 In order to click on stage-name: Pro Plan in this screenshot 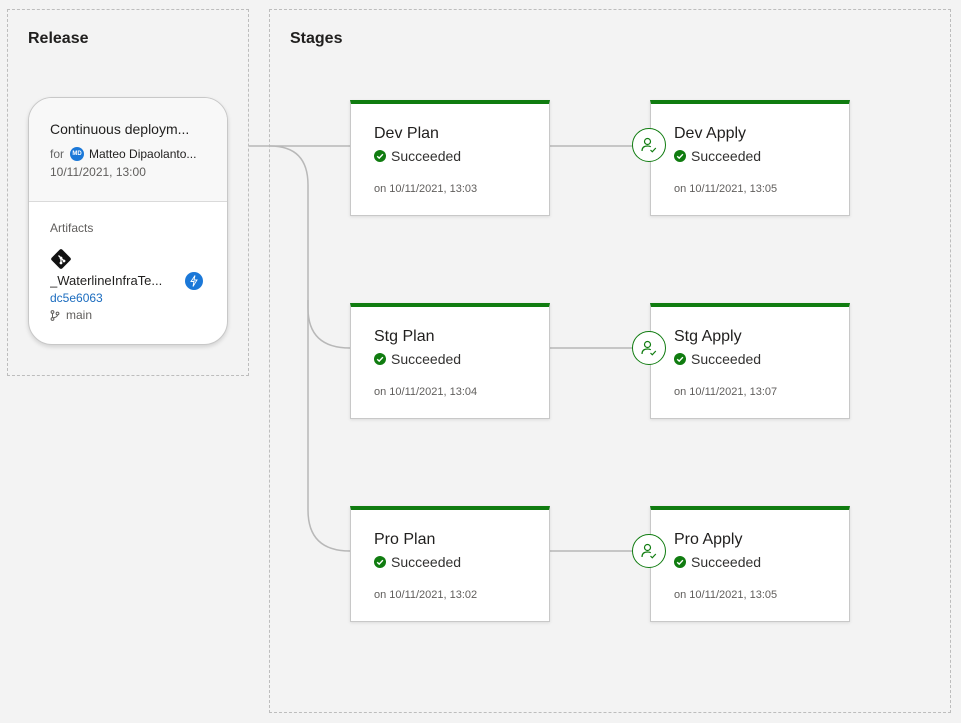, I will do `click(404, 540)`.